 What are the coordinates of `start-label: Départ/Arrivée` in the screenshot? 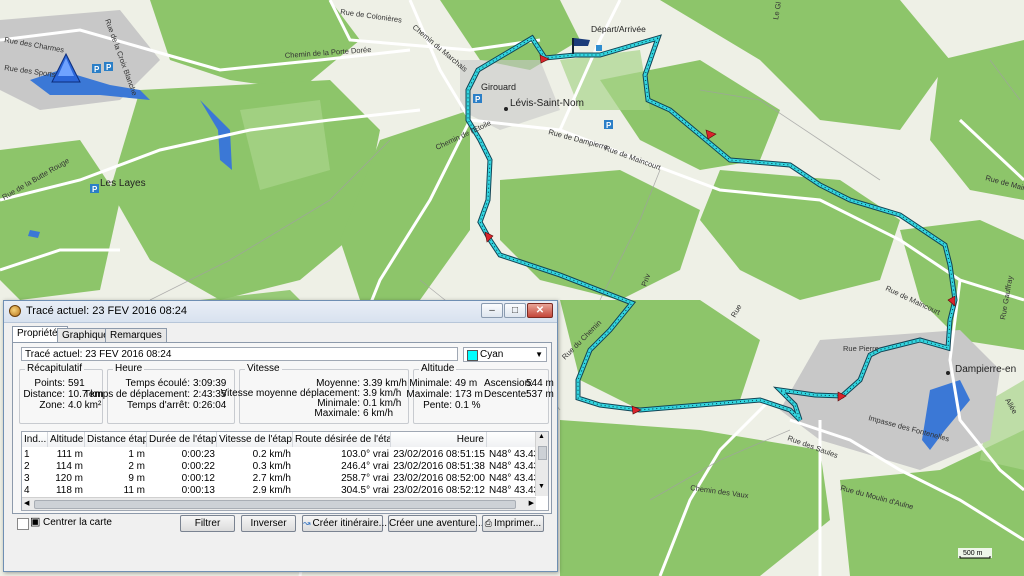 It's located at (618, 29).